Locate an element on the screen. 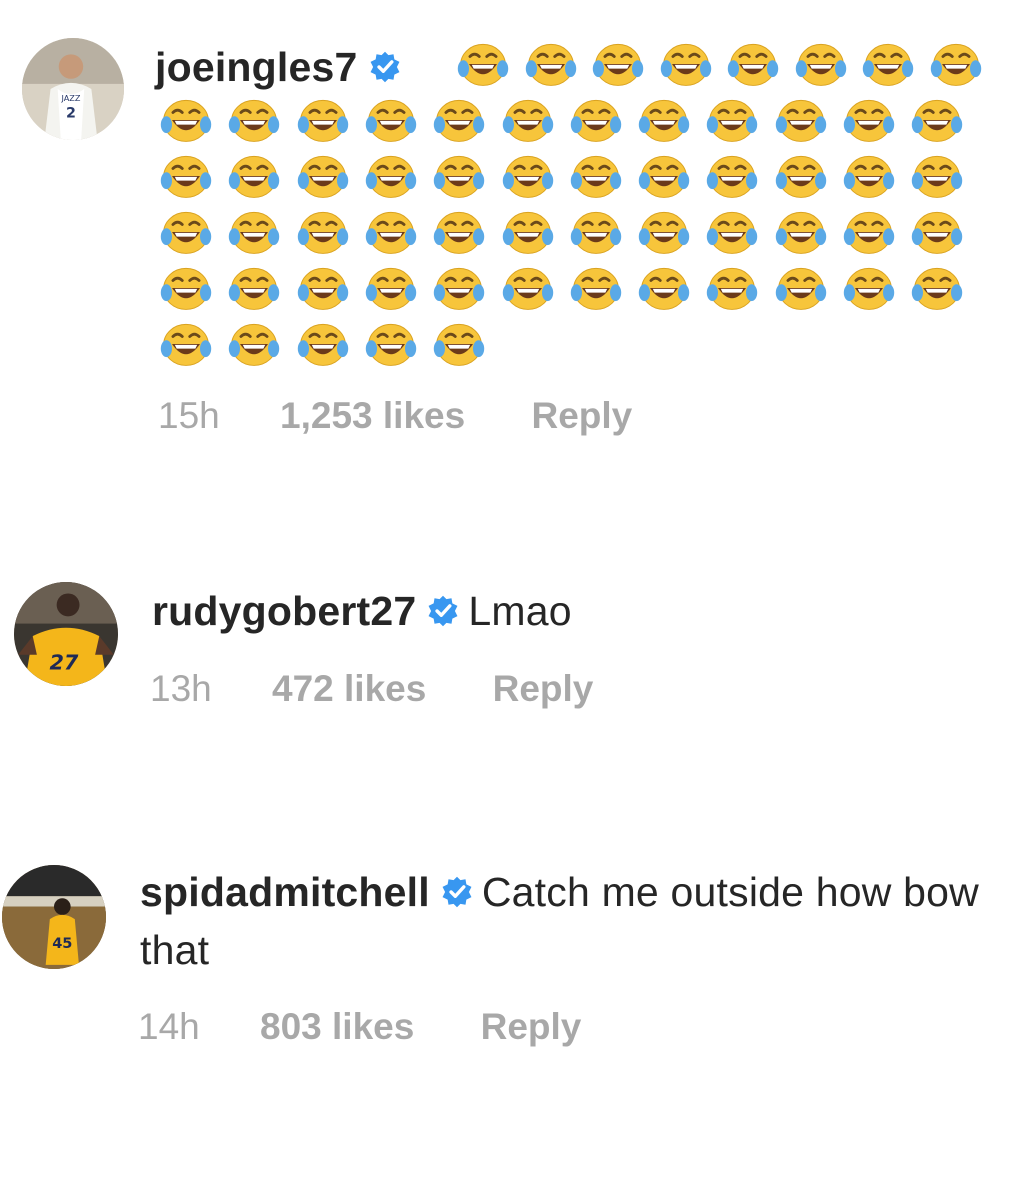 This screenshot has height=1198, width=1024. comment-body: joeingles7 is located at coordinates (282, 67).